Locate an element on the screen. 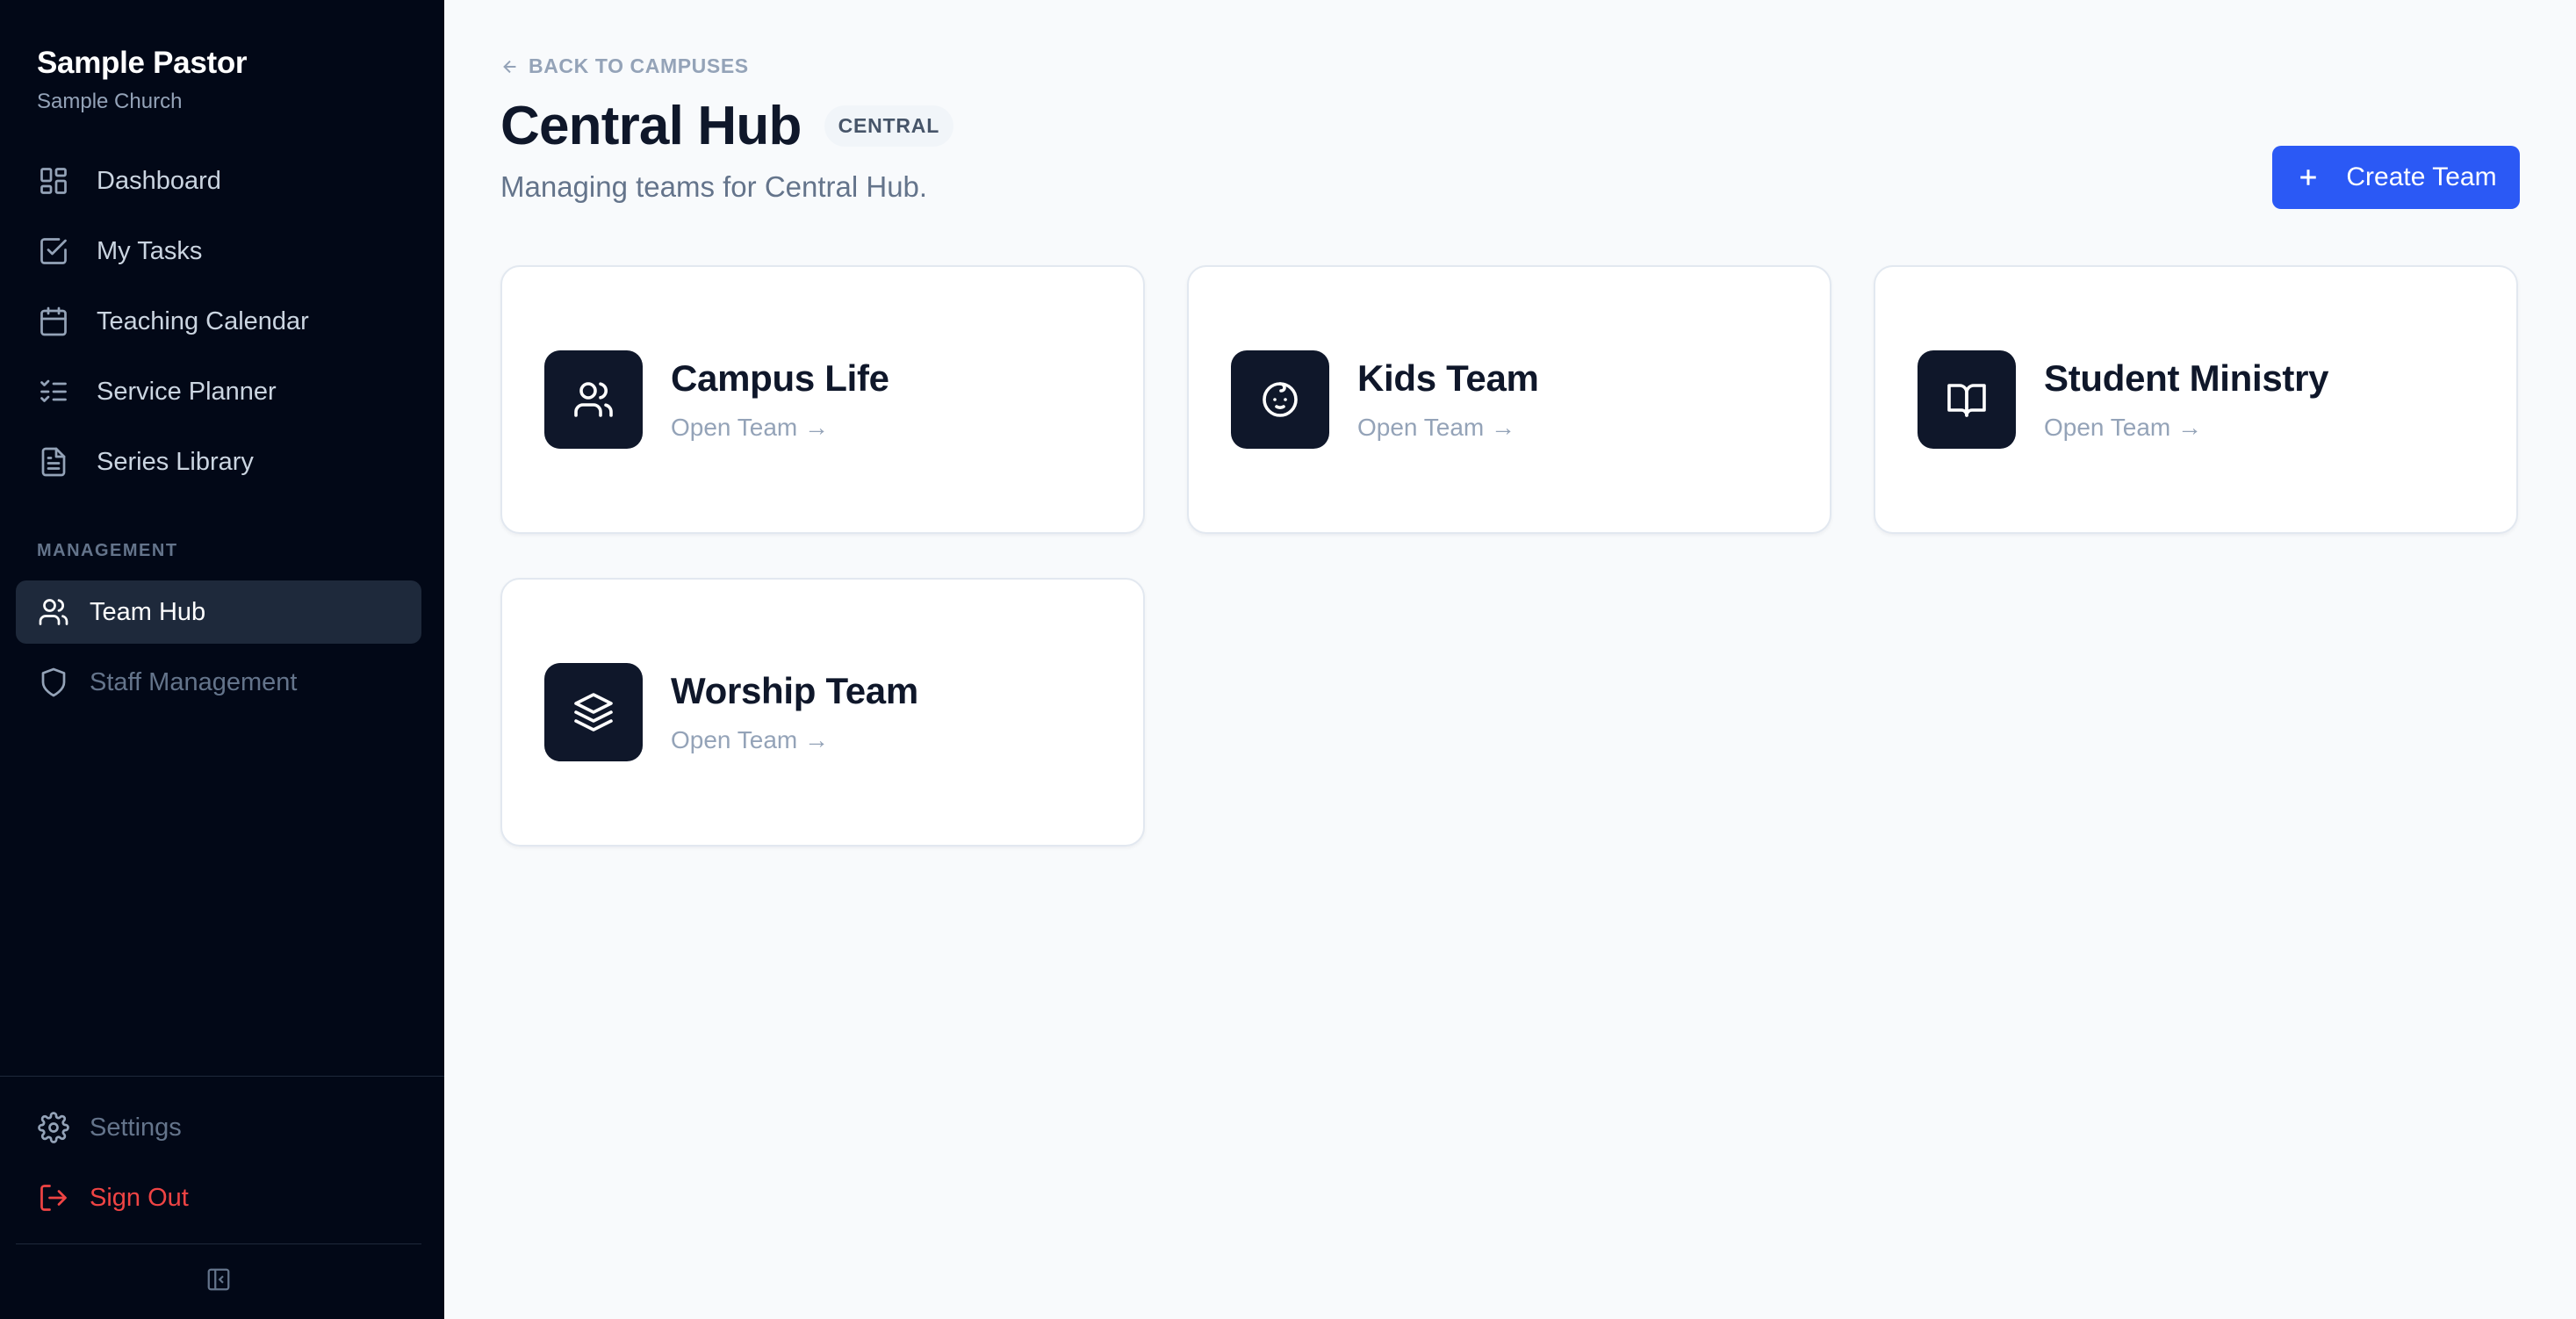 This screenshot has height=1319, width=2576. nav-item-series-library: Series Library is located at coordinates (218, 462).